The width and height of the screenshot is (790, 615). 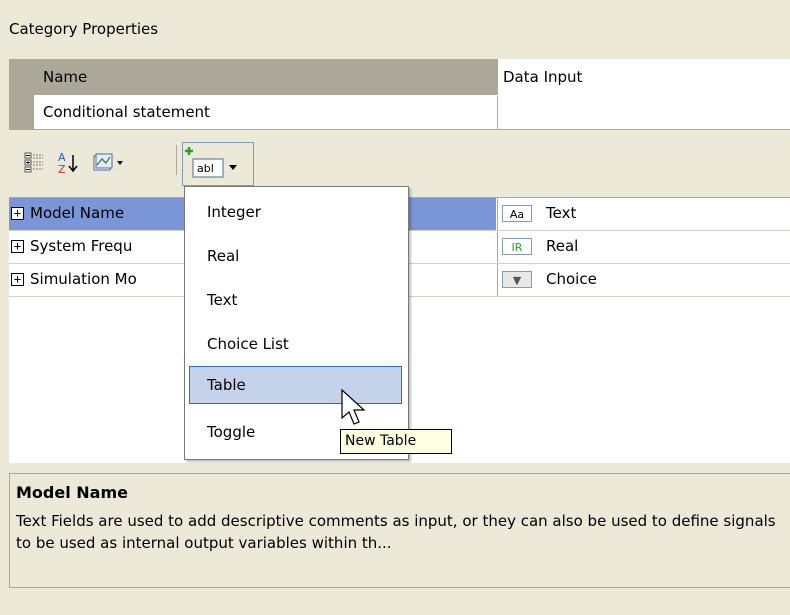 What do you see at coordinates (84, 29) in the screenshot?
I see `panel-title: Category Properties` at bounding box center [84, 29].